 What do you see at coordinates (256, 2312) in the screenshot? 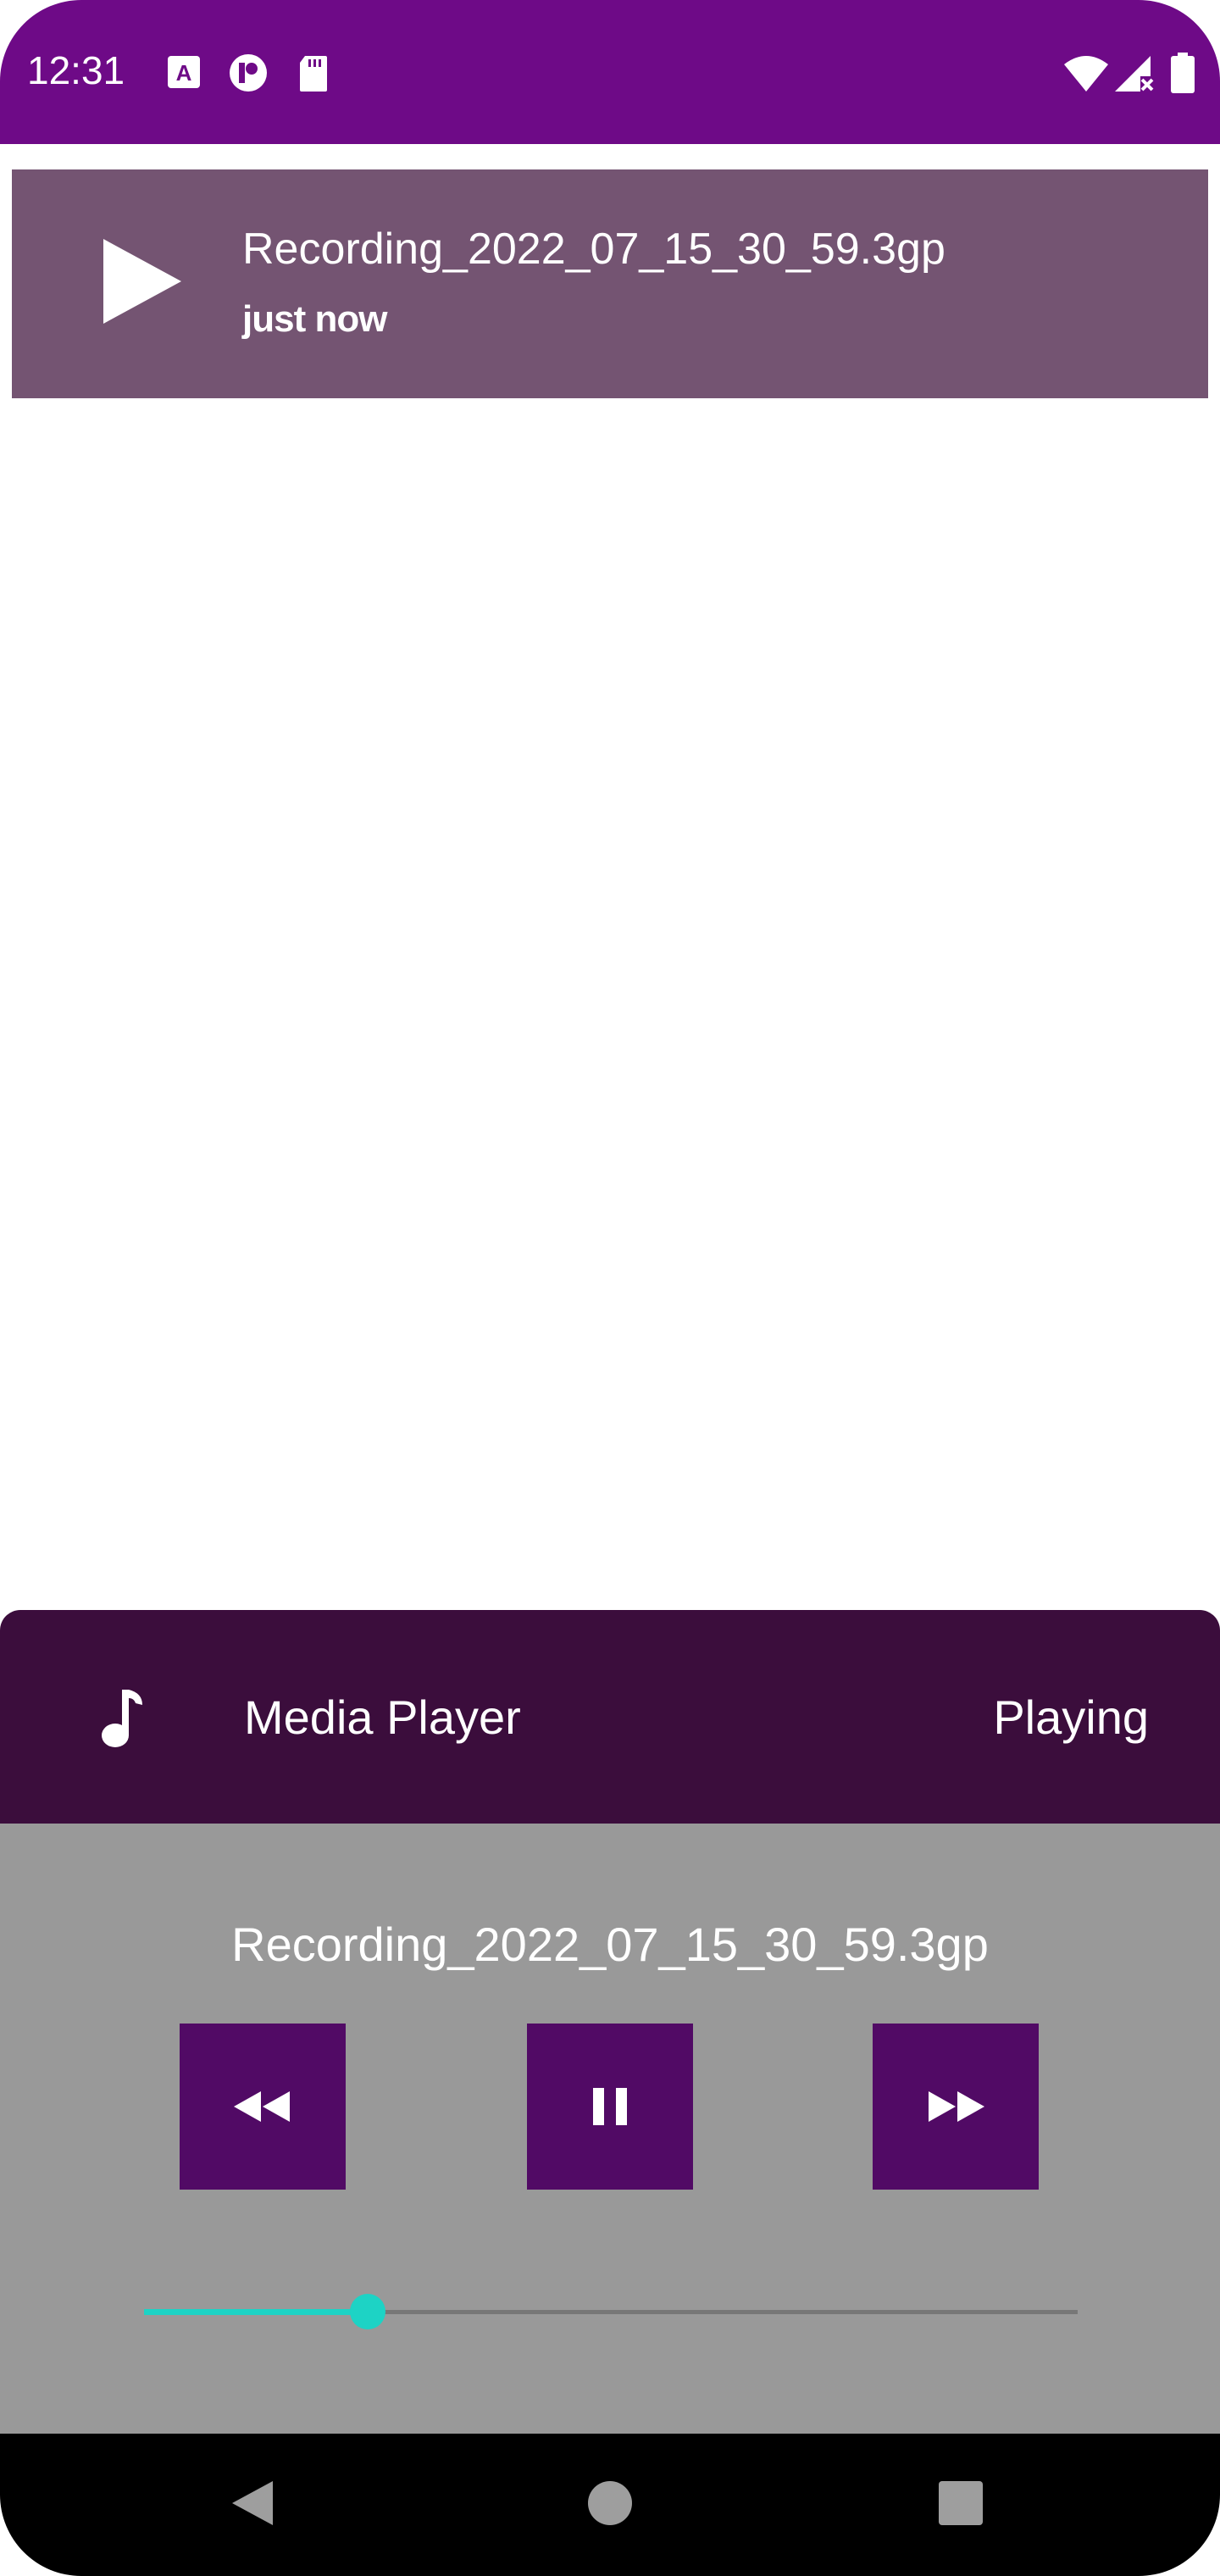
I see `seek-bar-progress` at bounding box center [256, 2312].